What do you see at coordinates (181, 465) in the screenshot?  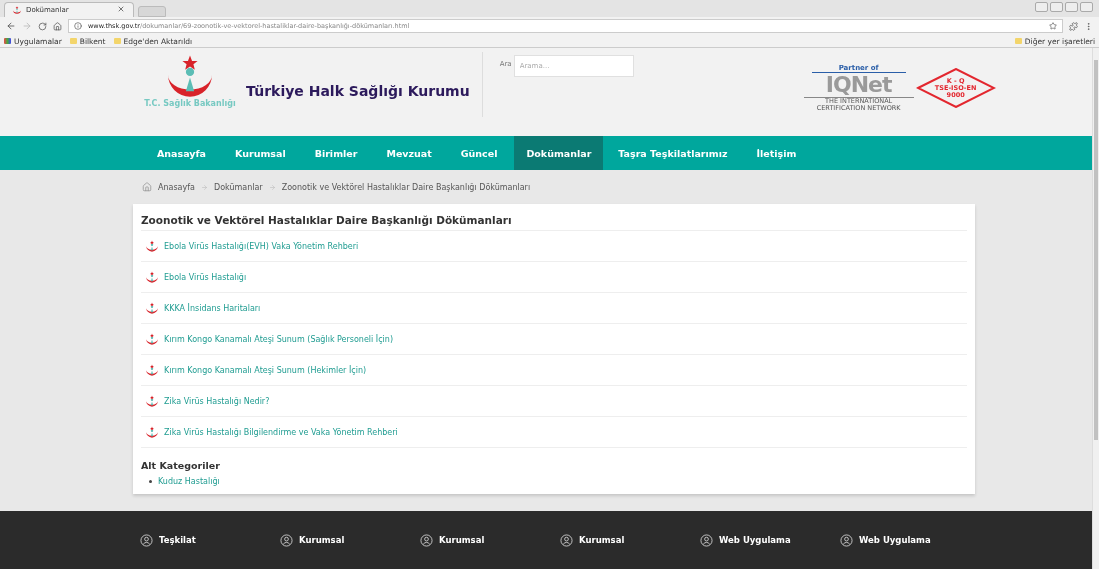 I see `subcategories-title: Alt Kategoriler` at bounding box center [181, 465].